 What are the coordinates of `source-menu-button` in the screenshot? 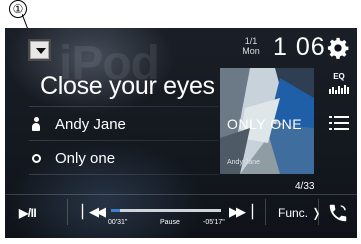 It's located at (39, 50).